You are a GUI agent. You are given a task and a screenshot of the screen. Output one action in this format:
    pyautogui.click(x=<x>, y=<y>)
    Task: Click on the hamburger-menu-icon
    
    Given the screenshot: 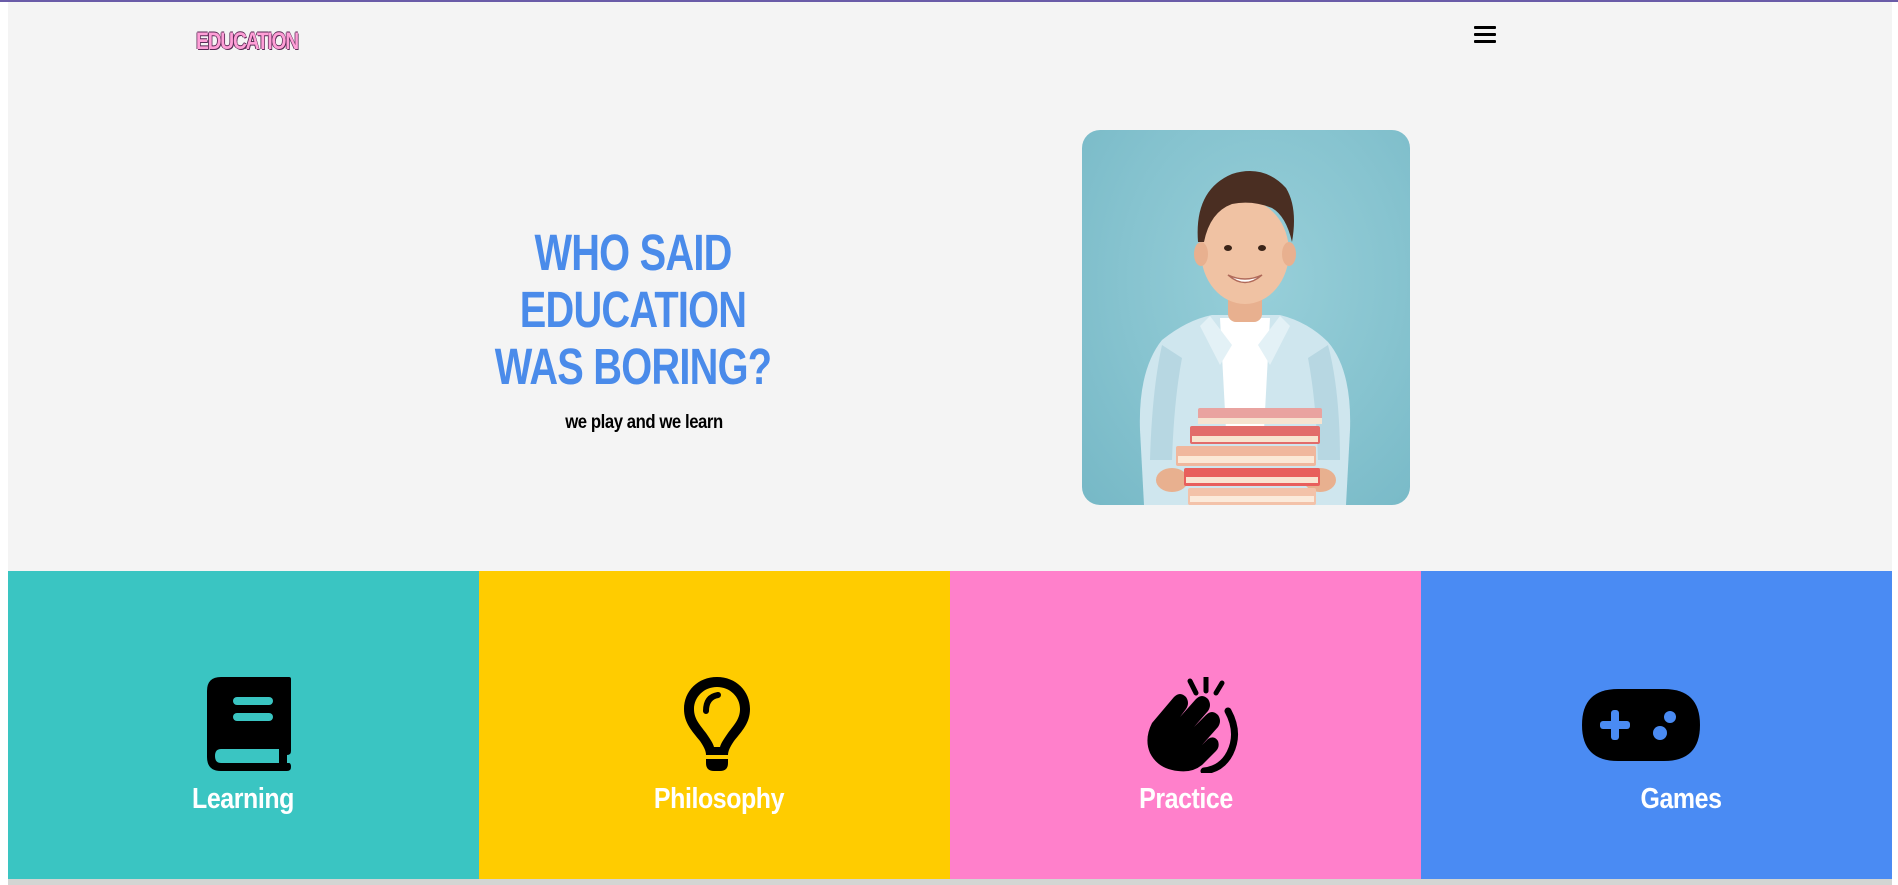 What is the action you would take?
    pyautogui.click(x=1485, y=35)
    